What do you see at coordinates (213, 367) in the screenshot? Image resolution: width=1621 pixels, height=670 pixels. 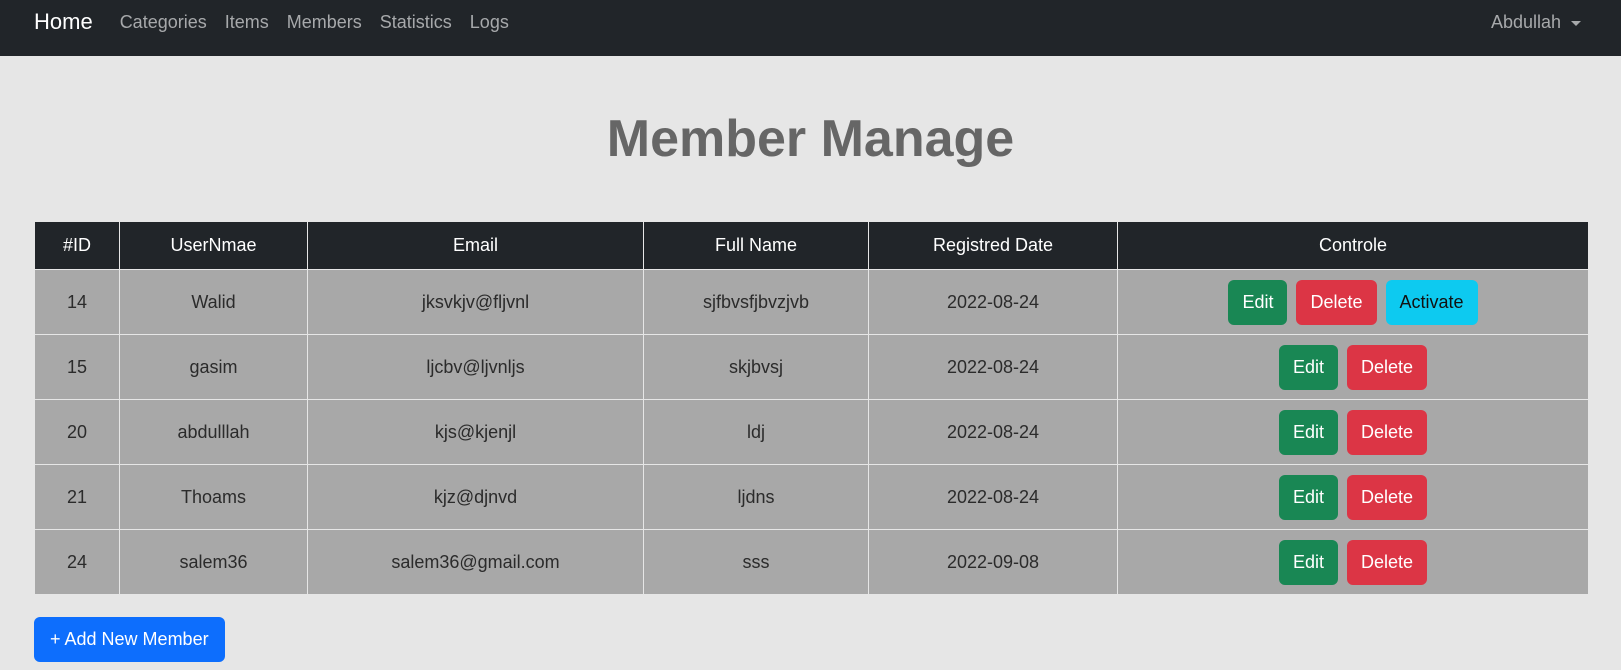 I see `cell-username: gasim` at bounding box center [213, 367].